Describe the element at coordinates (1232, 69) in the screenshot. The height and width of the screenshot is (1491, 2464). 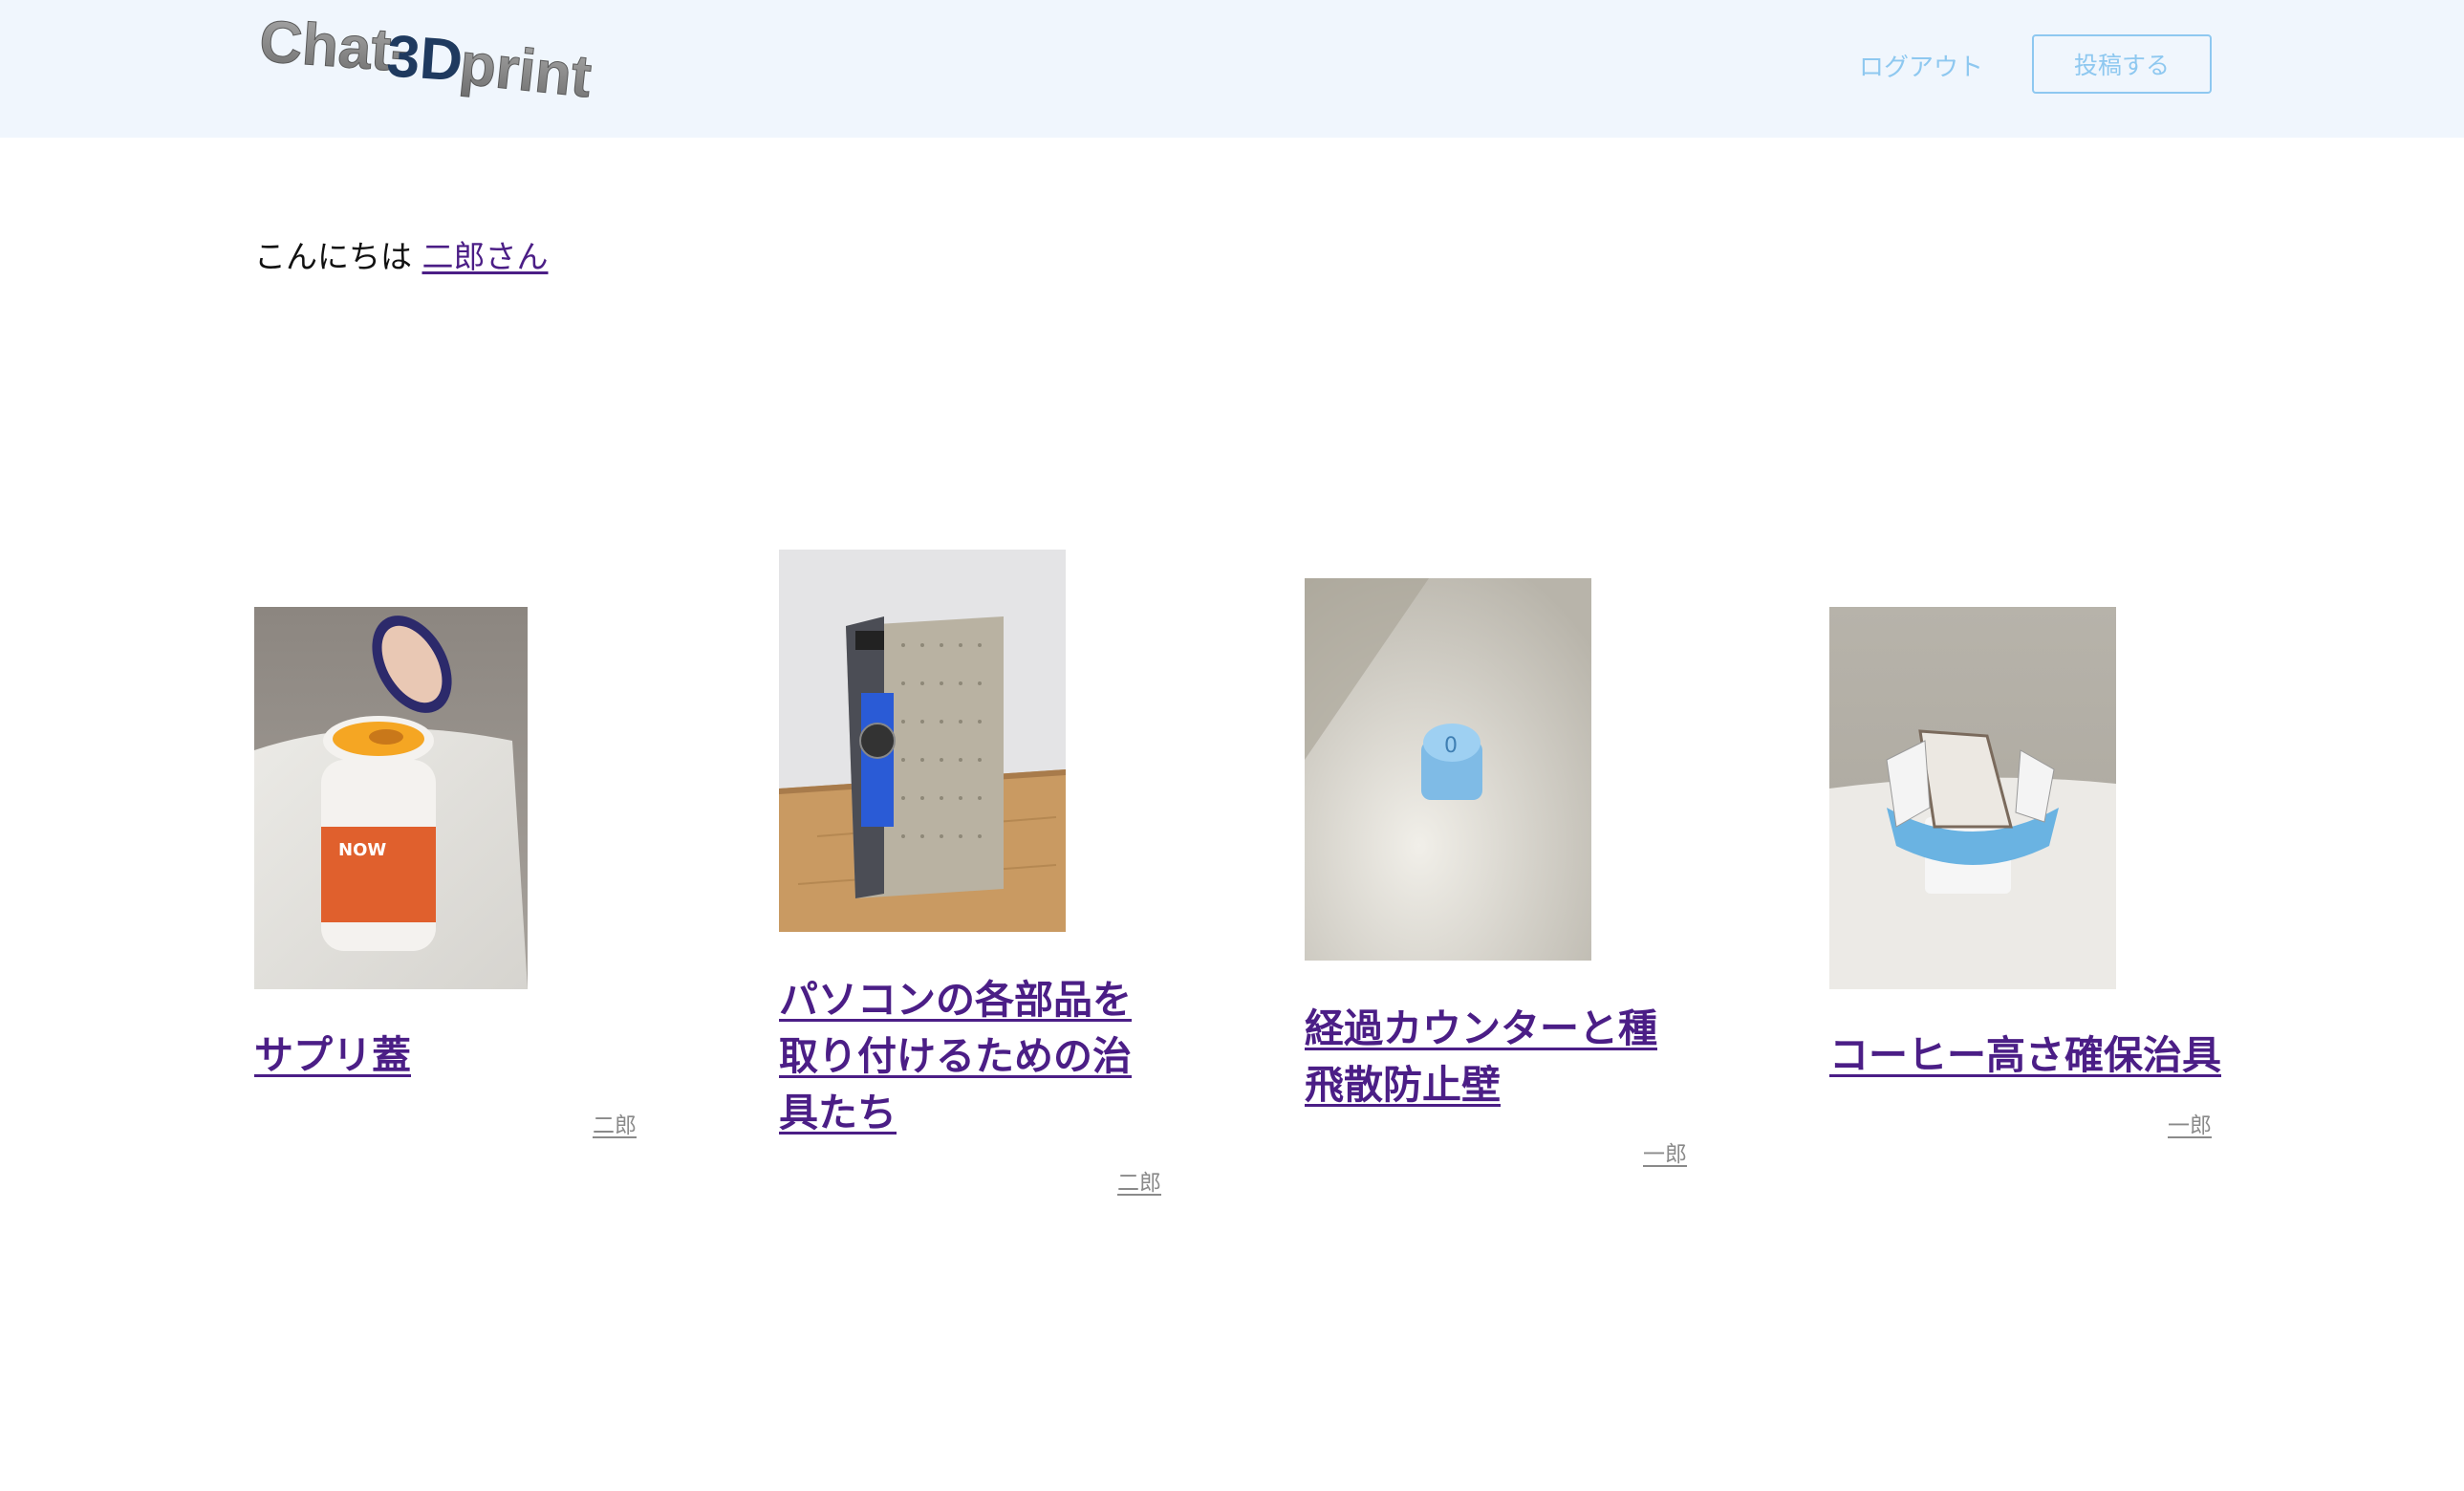
I see `header: Chat- 3D print ログアウト 投稿する` at that location.